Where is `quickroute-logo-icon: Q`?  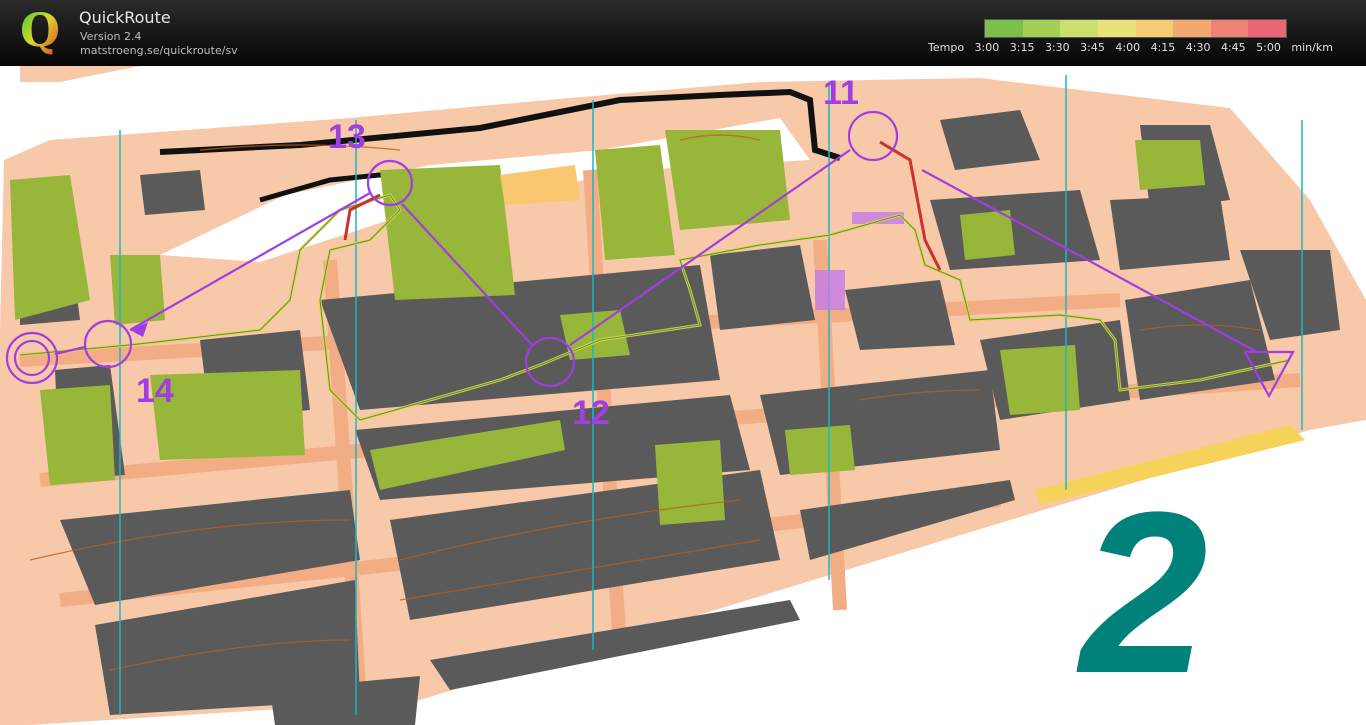
quickroute-logo-icon: Q is located at coordinates (40, 31).